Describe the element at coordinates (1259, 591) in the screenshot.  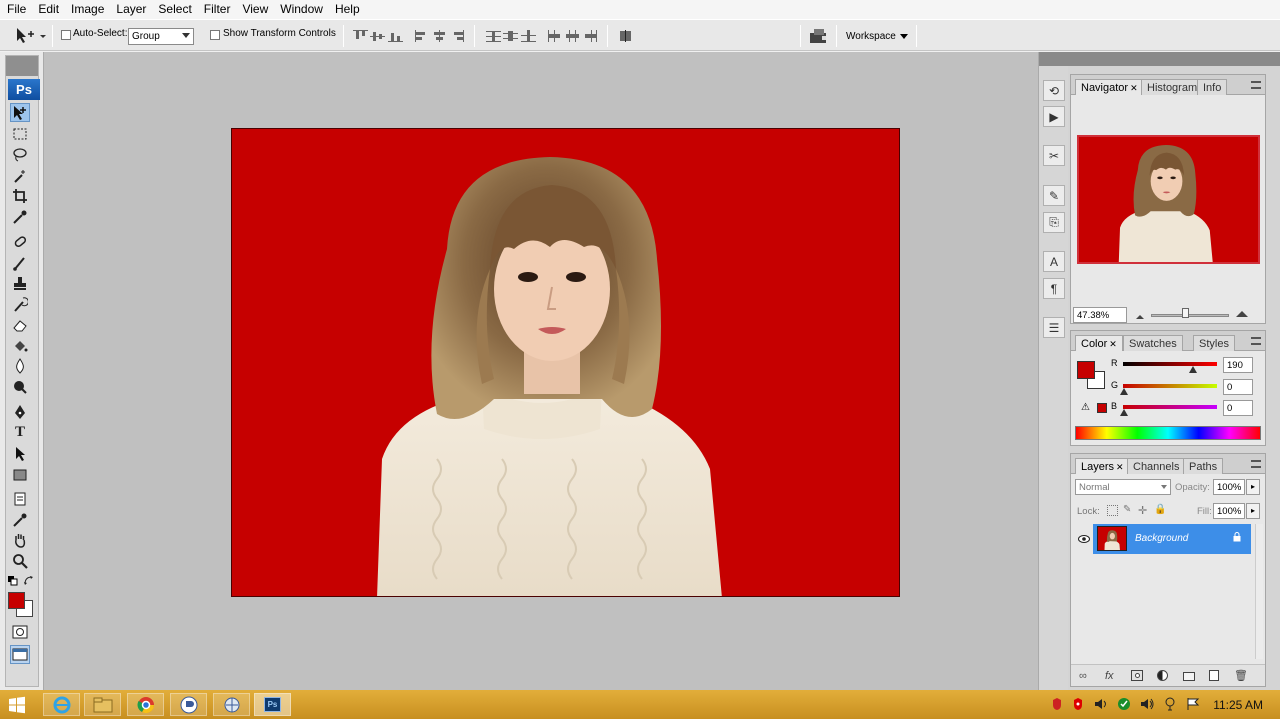
I see `layers-scrollbar` at that location.